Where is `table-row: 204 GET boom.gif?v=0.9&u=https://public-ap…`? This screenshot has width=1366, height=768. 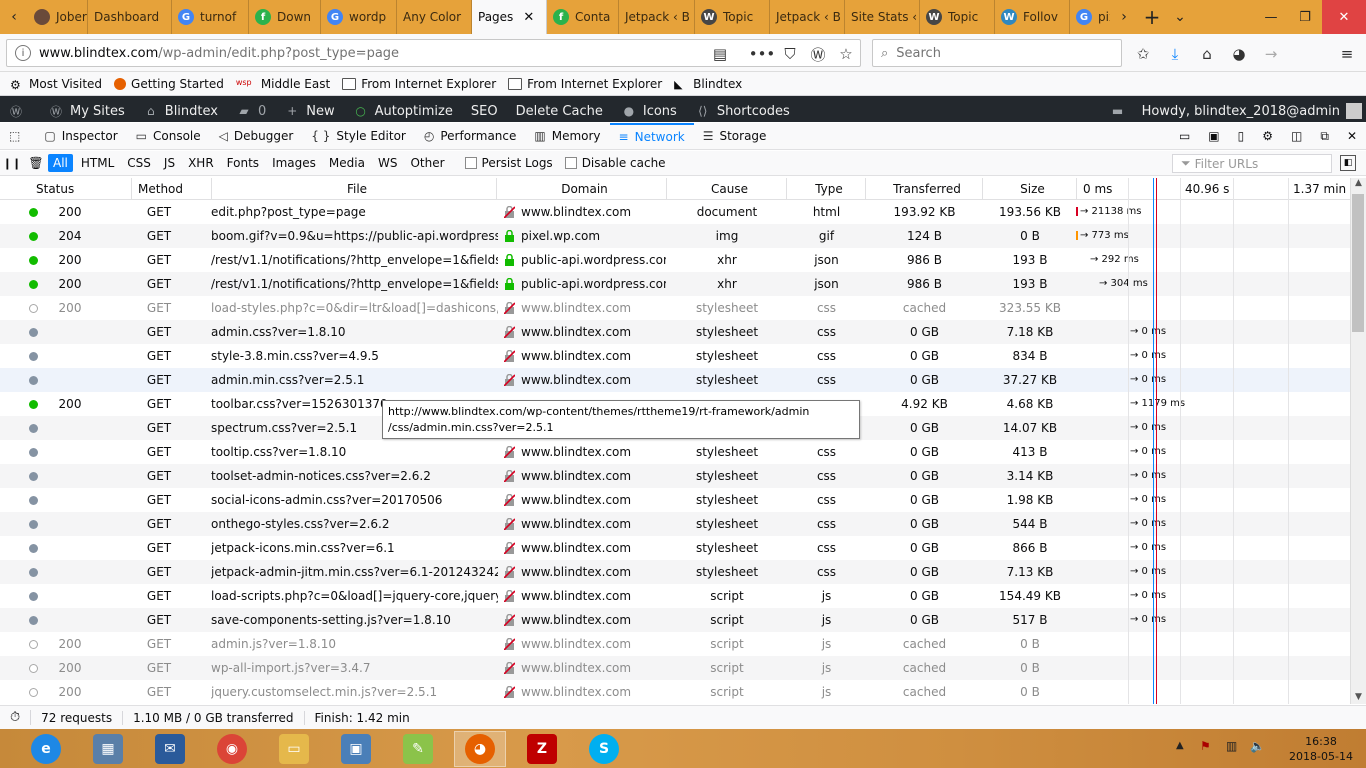 table-row: 204 GET boom.gif?v=0.9&u=https://public-ap… is located at coordinates (675, 236).